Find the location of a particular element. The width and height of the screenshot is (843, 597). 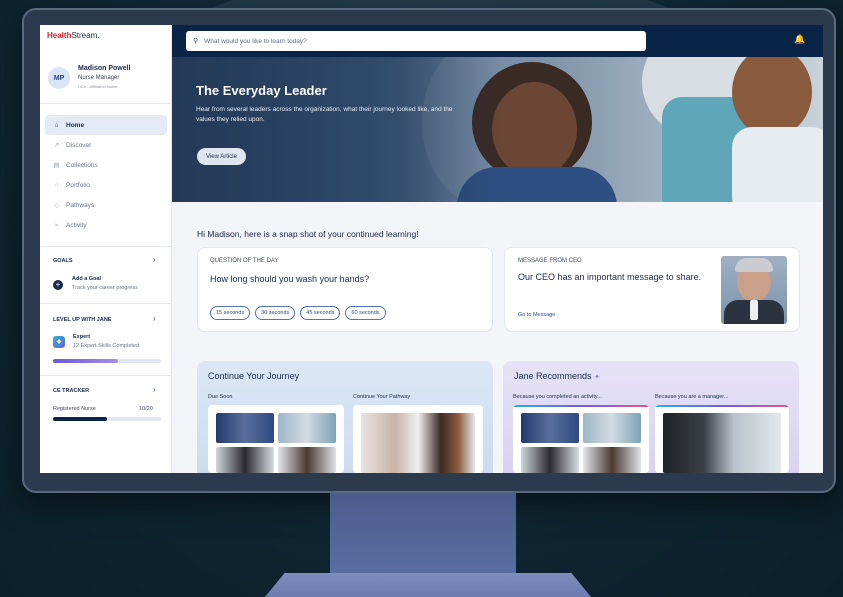

answer-option-button: 60 seconds is located at coordinates (365, 313).